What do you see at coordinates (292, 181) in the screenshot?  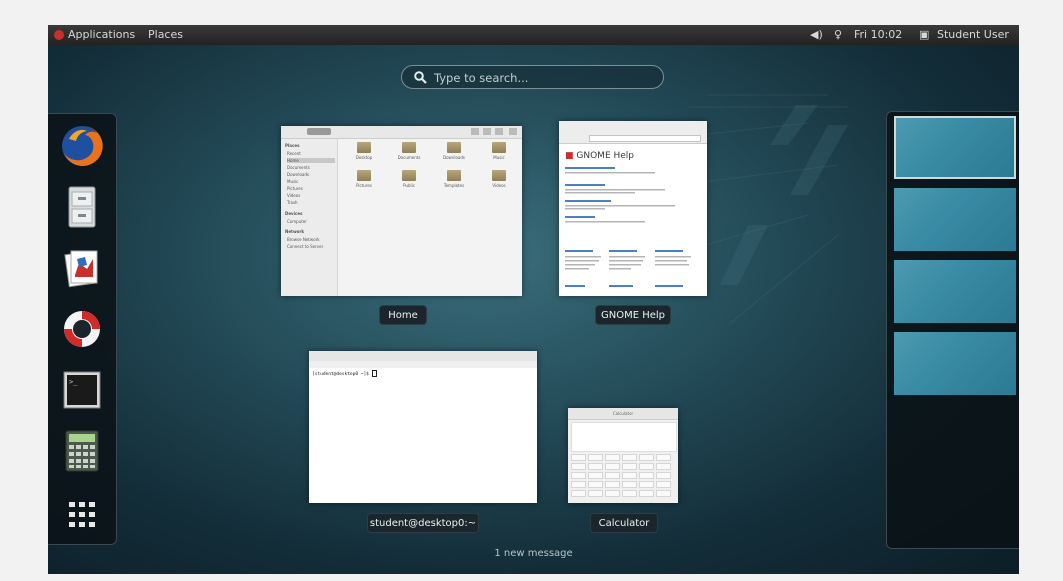 I see `sidebar-item-music: Music` at bounding box center [292, 181].